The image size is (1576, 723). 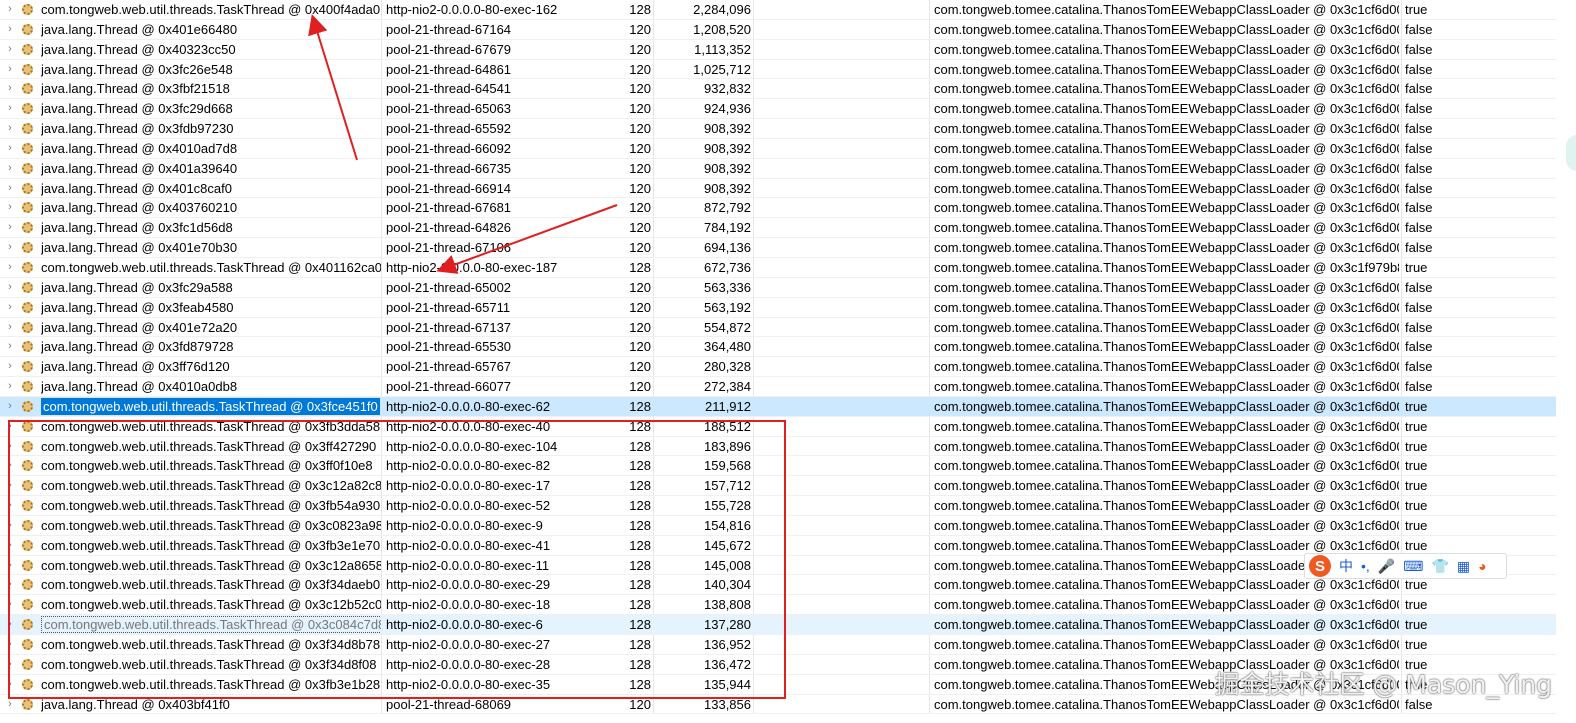 I want to click on arrow-to-exec-187-row, so click(x=527, y=239).